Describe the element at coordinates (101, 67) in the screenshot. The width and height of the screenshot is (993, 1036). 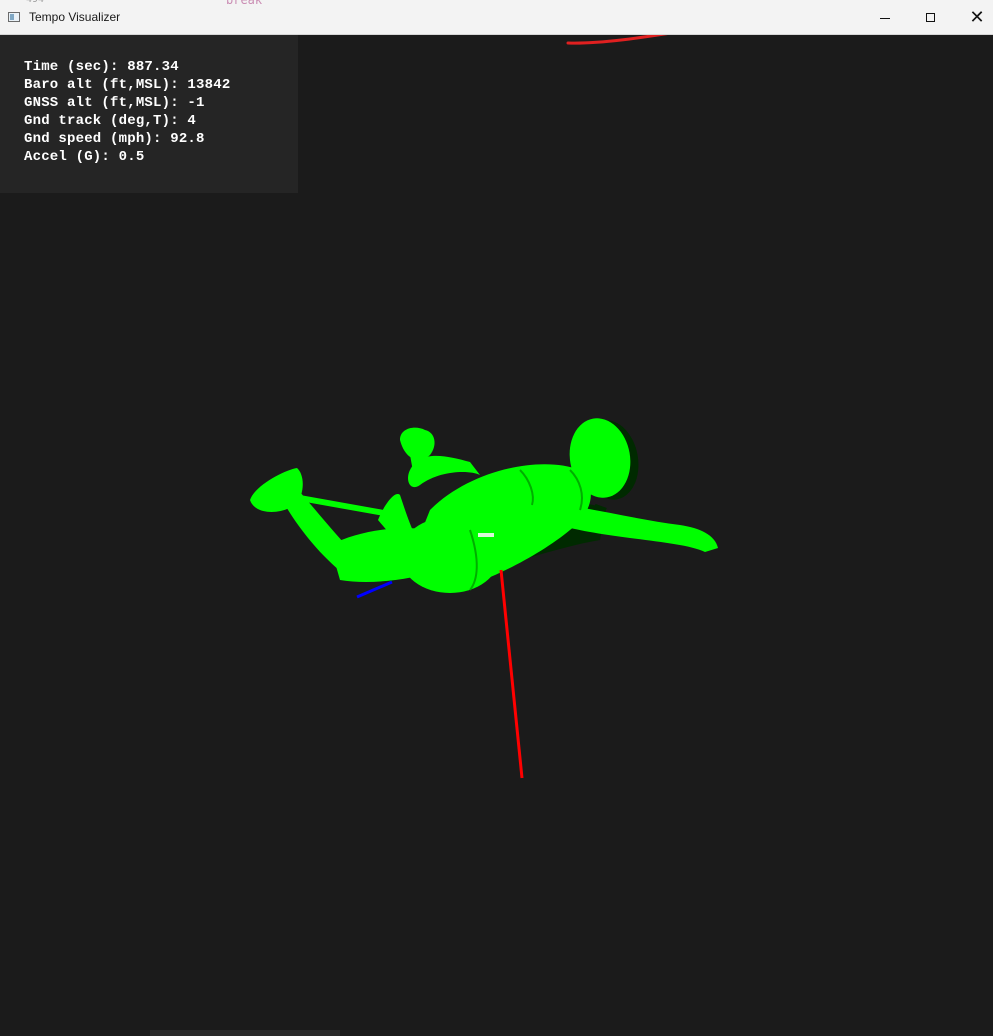
I see `hud-time: Time (sec): 887.34` at that location.